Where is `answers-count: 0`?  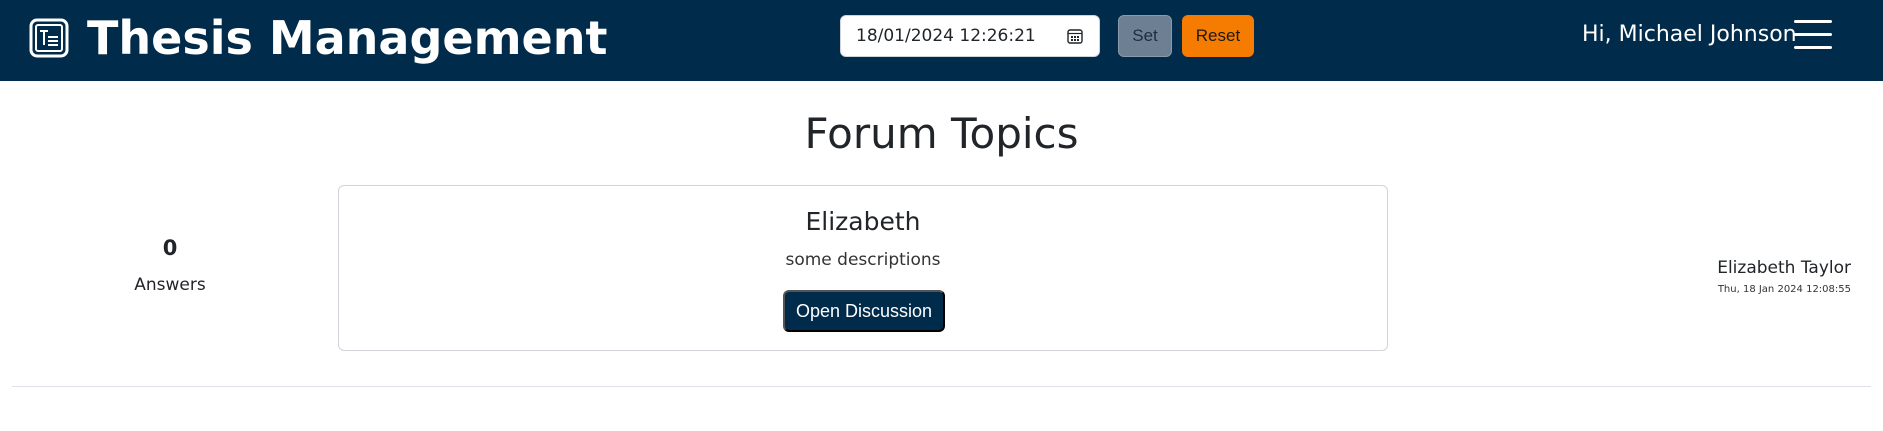 answers-count: 0 is located at coordinates (170, 248).